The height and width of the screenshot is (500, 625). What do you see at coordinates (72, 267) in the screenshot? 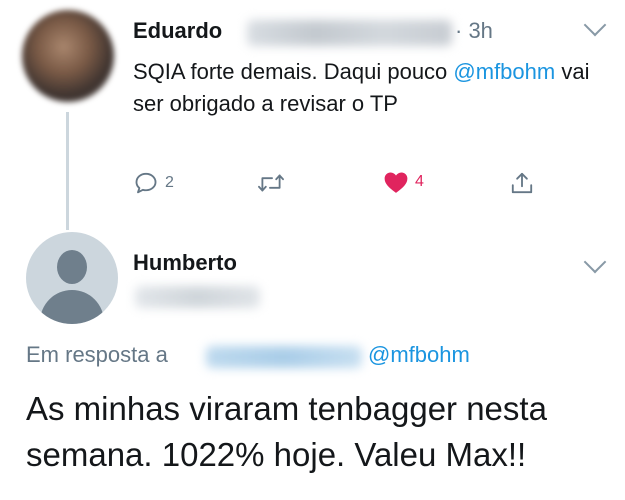
I see `avatar-head-shape` at bounding box center [72, 267].